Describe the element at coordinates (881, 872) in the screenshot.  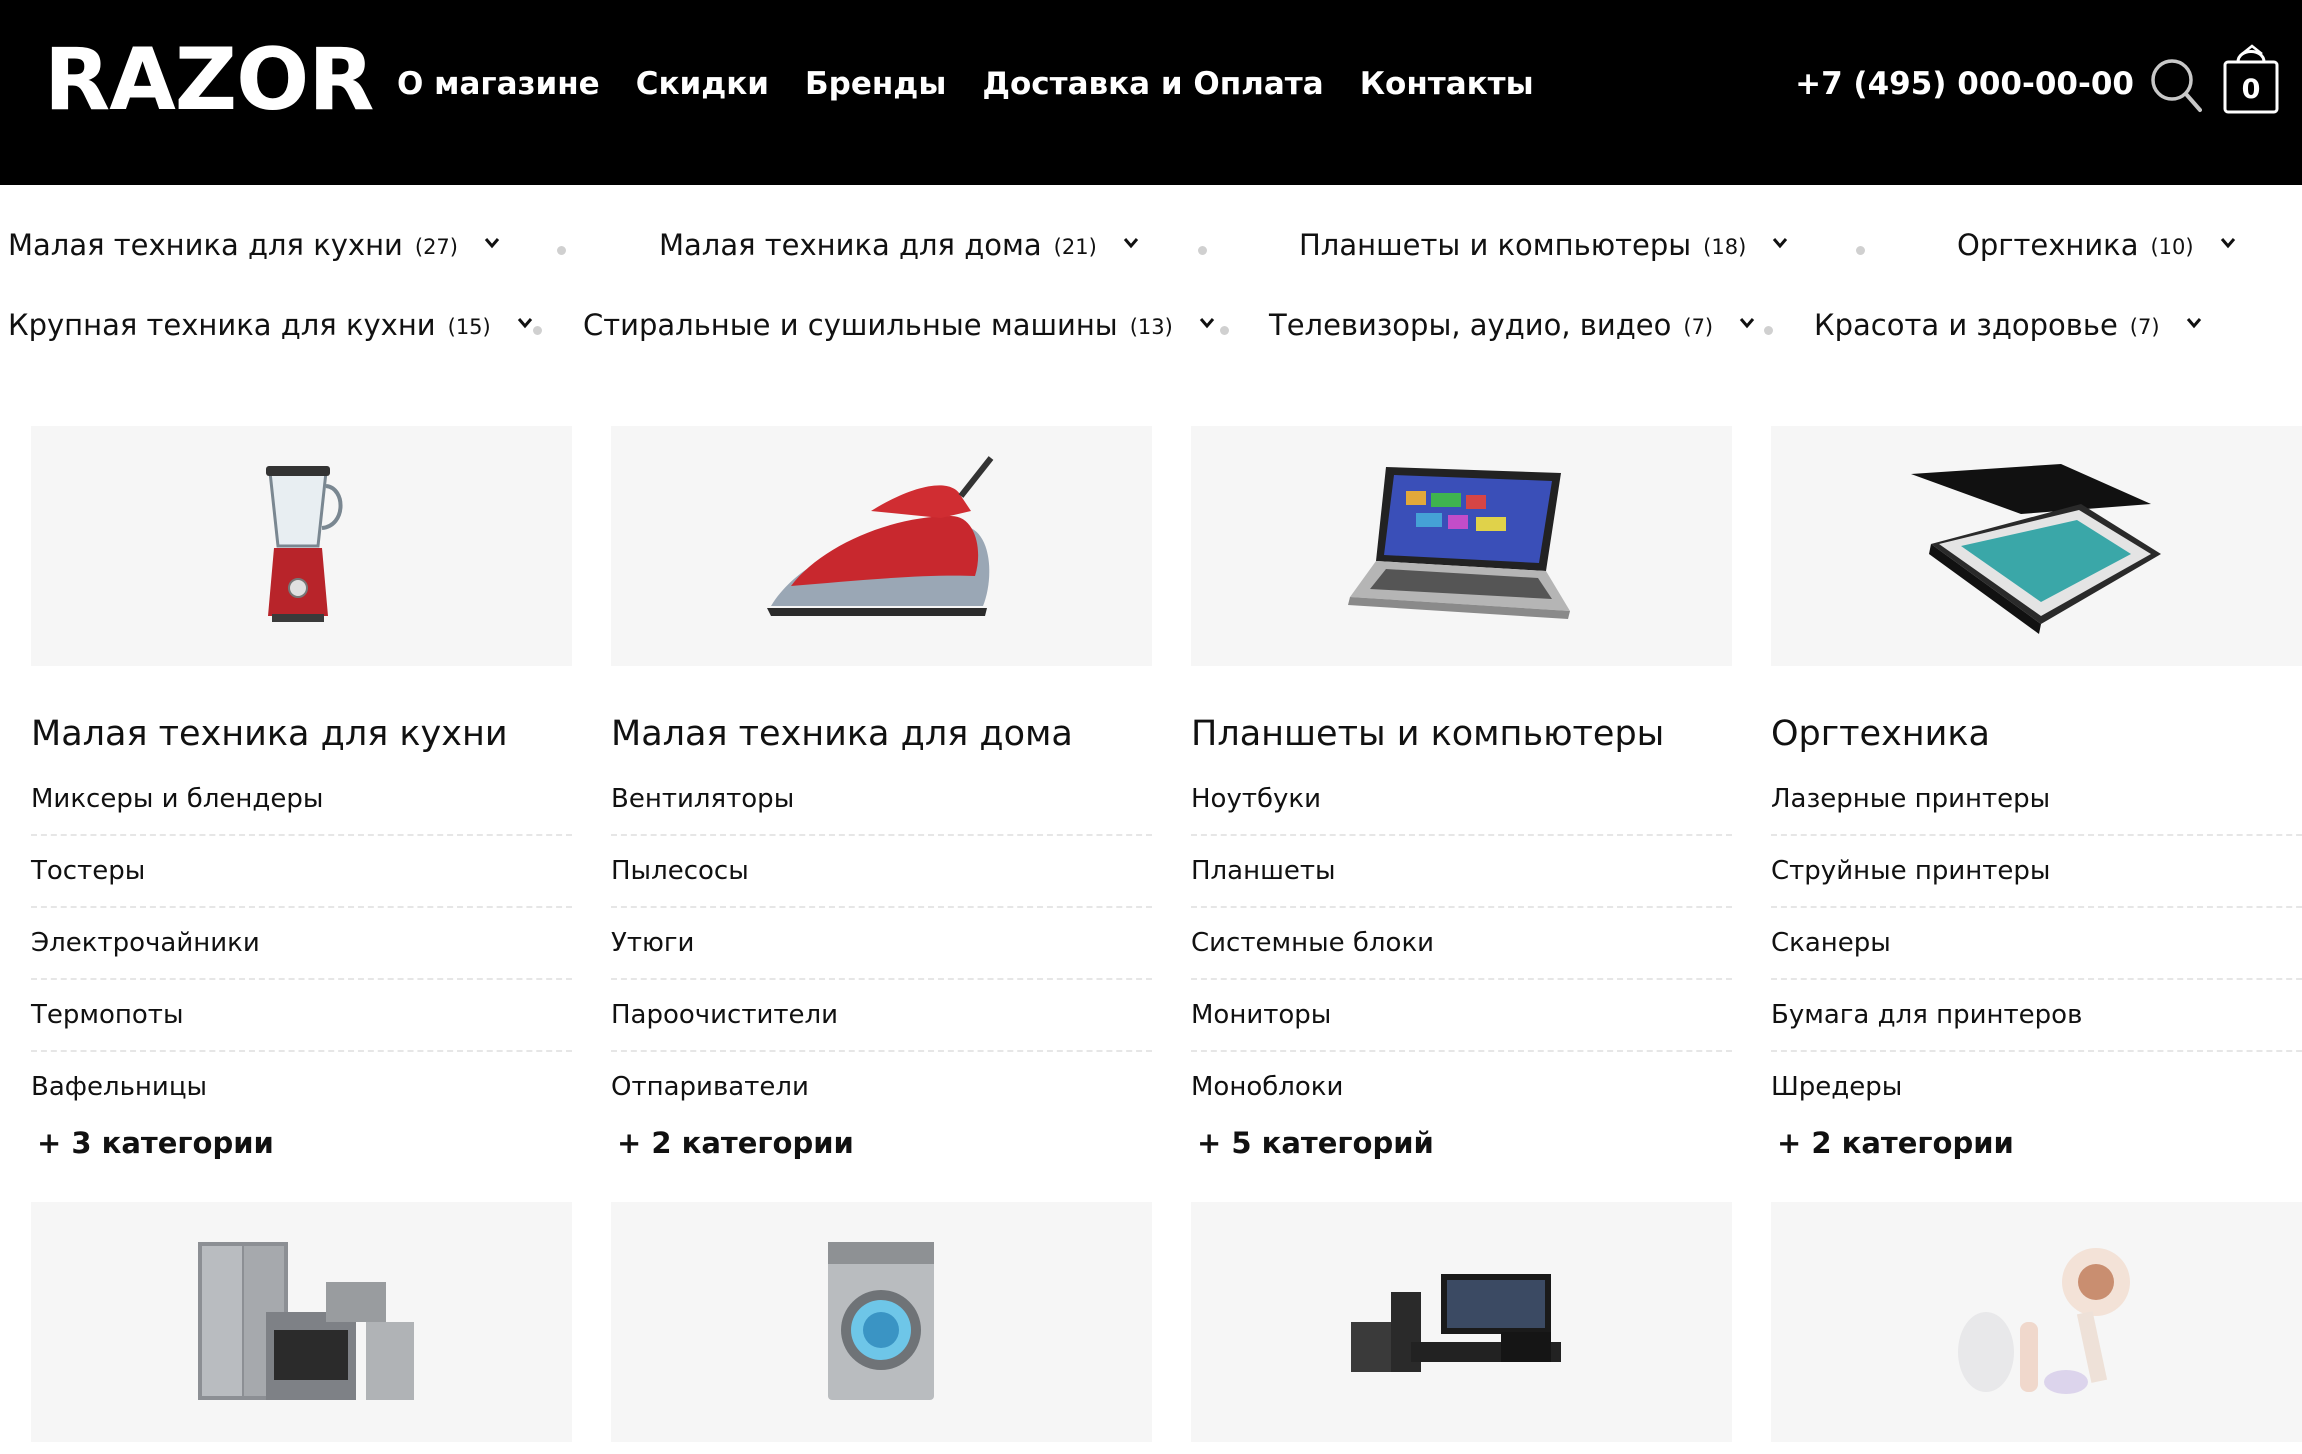
I see `subcategory-link: Пылесосы` at that location.